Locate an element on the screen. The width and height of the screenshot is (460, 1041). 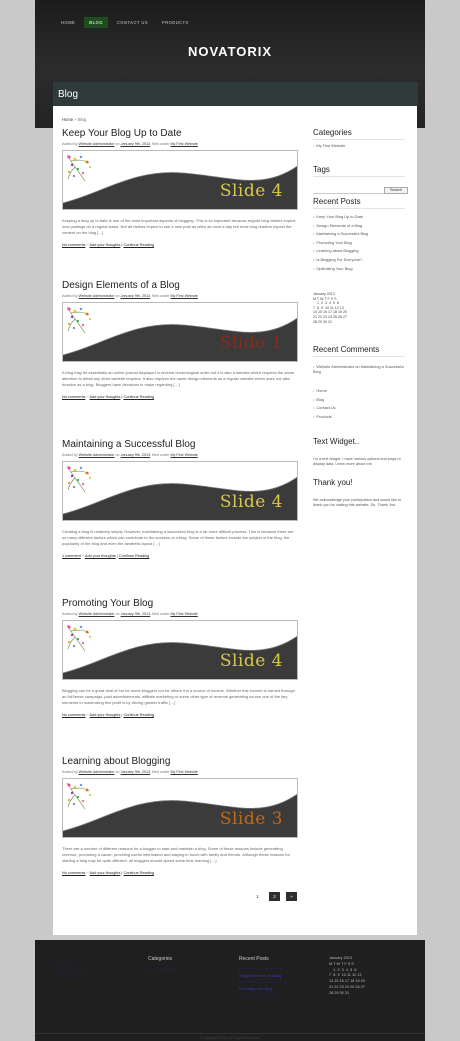
page-2-link: 2 is located at coordinates (274, 896).